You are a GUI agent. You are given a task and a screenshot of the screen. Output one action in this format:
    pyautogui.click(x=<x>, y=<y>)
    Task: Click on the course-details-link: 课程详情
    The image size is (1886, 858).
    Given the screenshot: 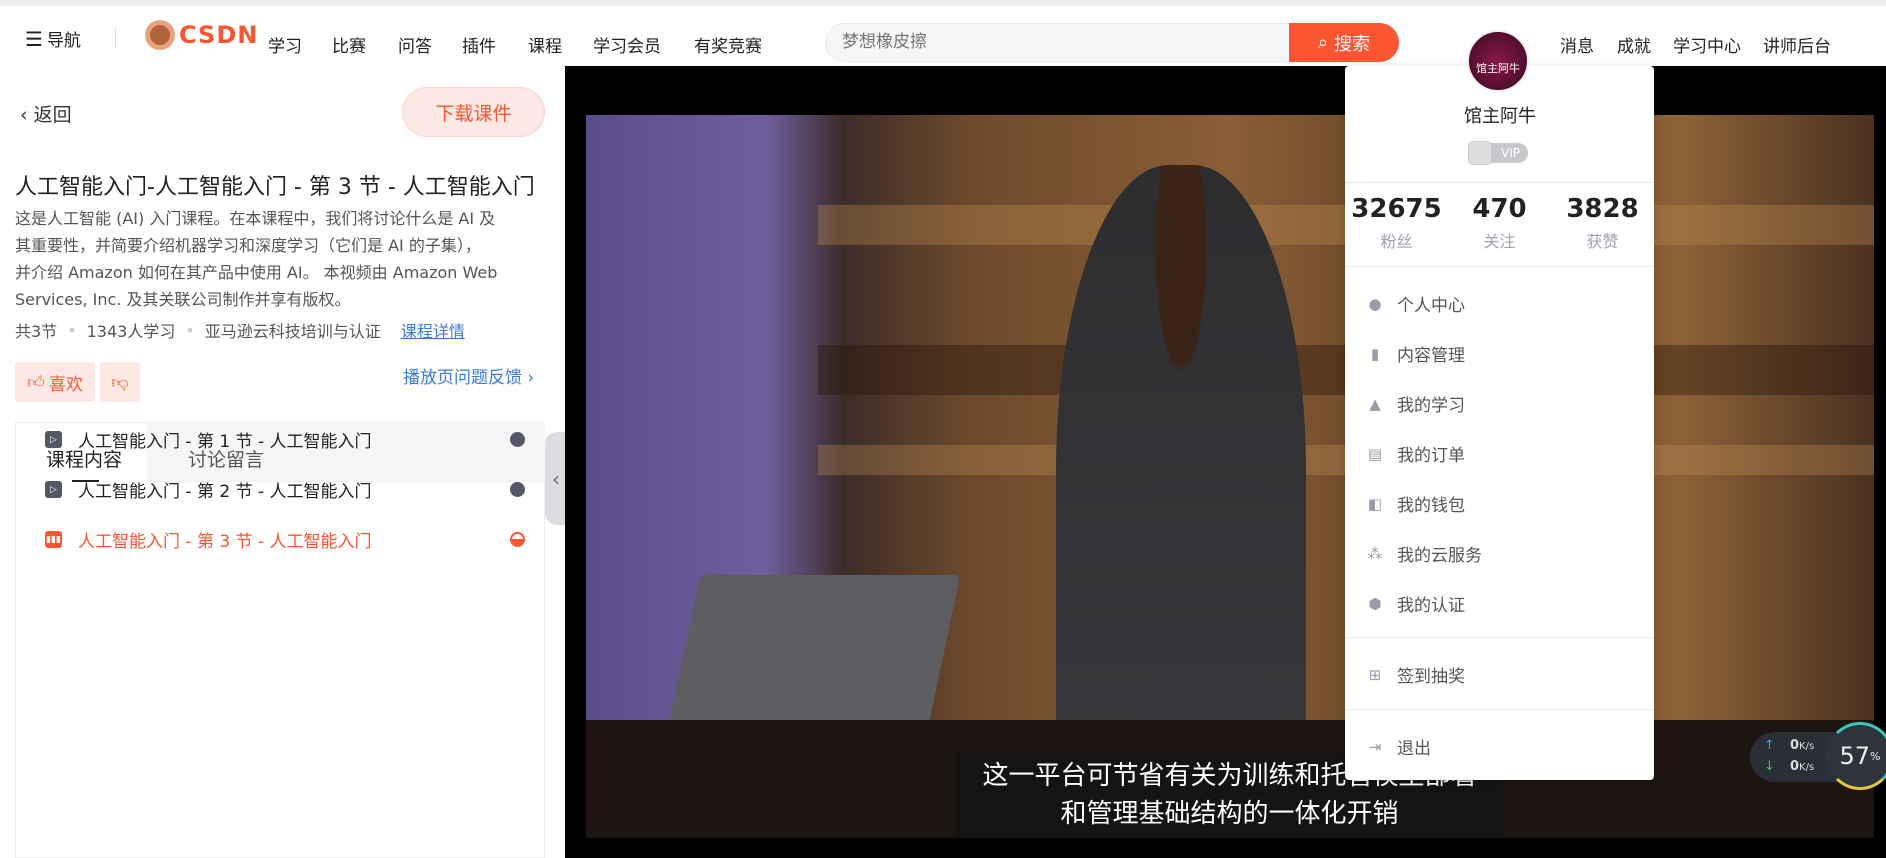 What is the action you would take?
    pyautogui.click(x=433, y=330)
    